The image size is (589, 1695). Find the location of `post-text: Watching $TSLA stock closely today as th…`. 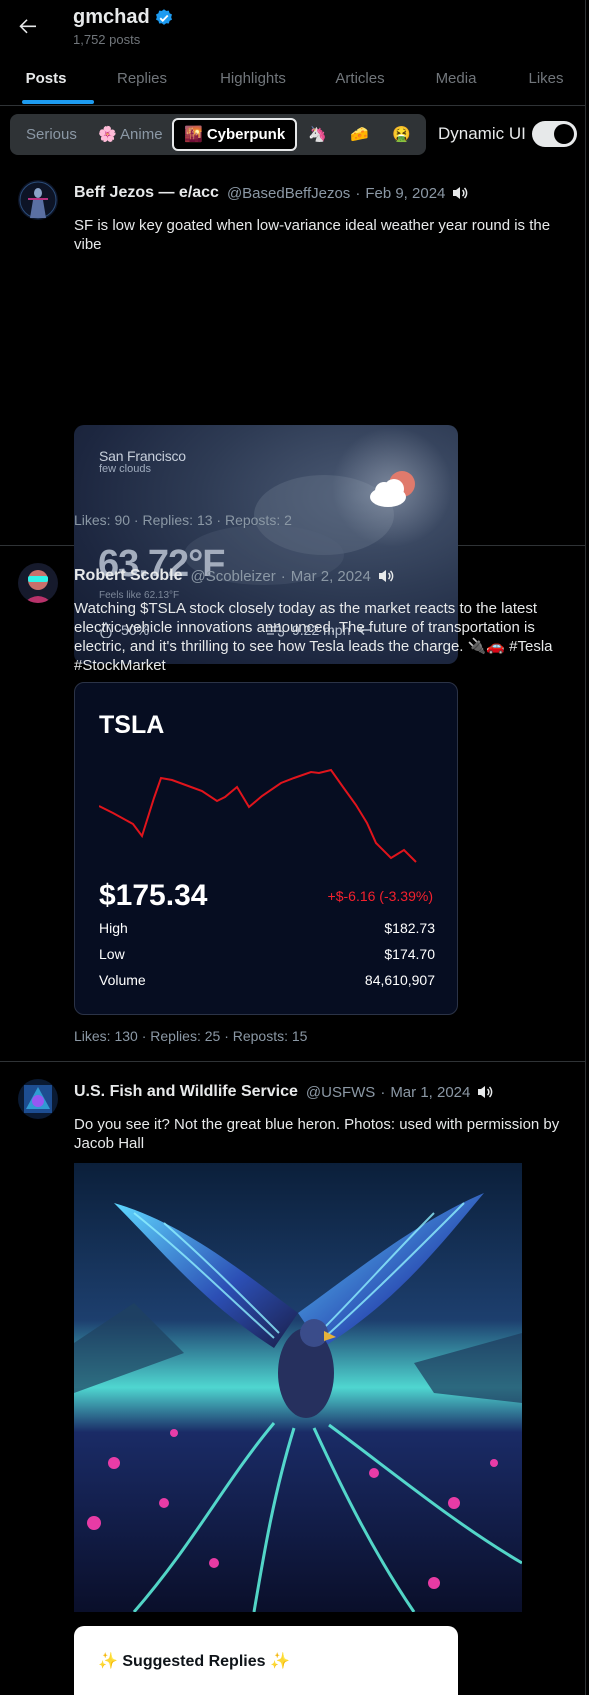

post-text: Watching $TSLA stock closely today as th… is located at coordinates (313, 637).